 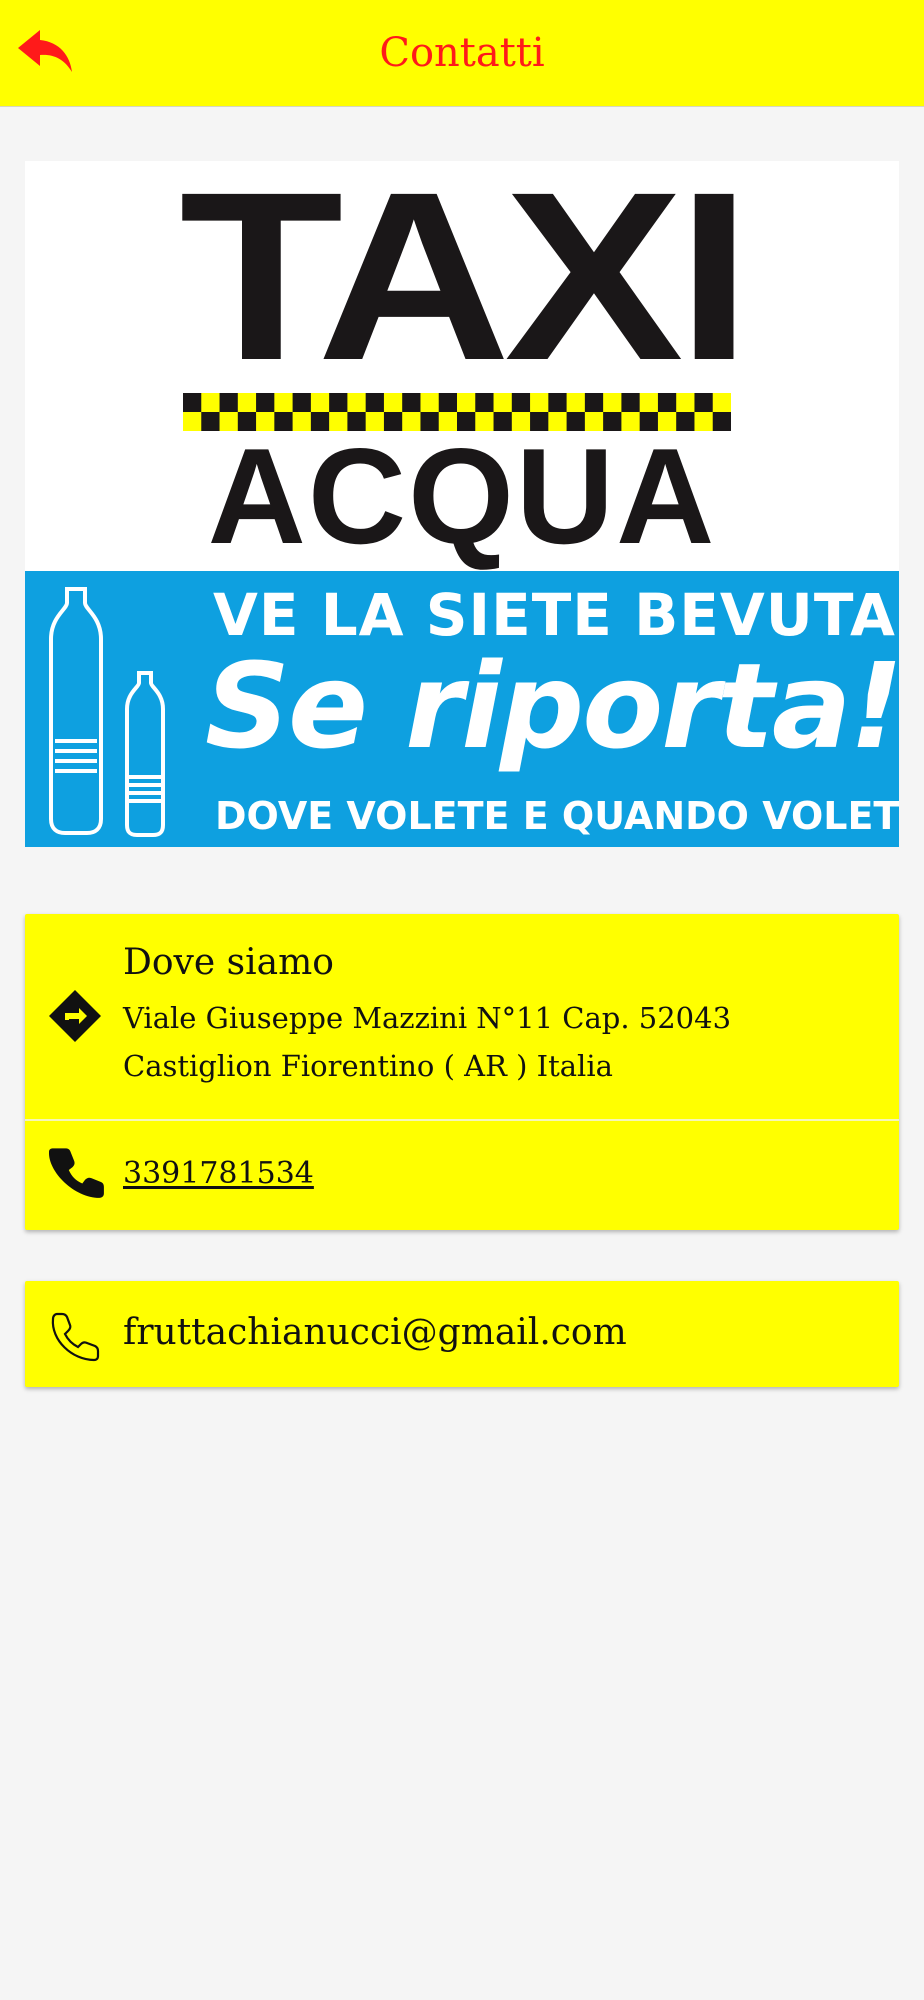 I want to click on top-app-bar: Contatti, so click(x=462, y=53).